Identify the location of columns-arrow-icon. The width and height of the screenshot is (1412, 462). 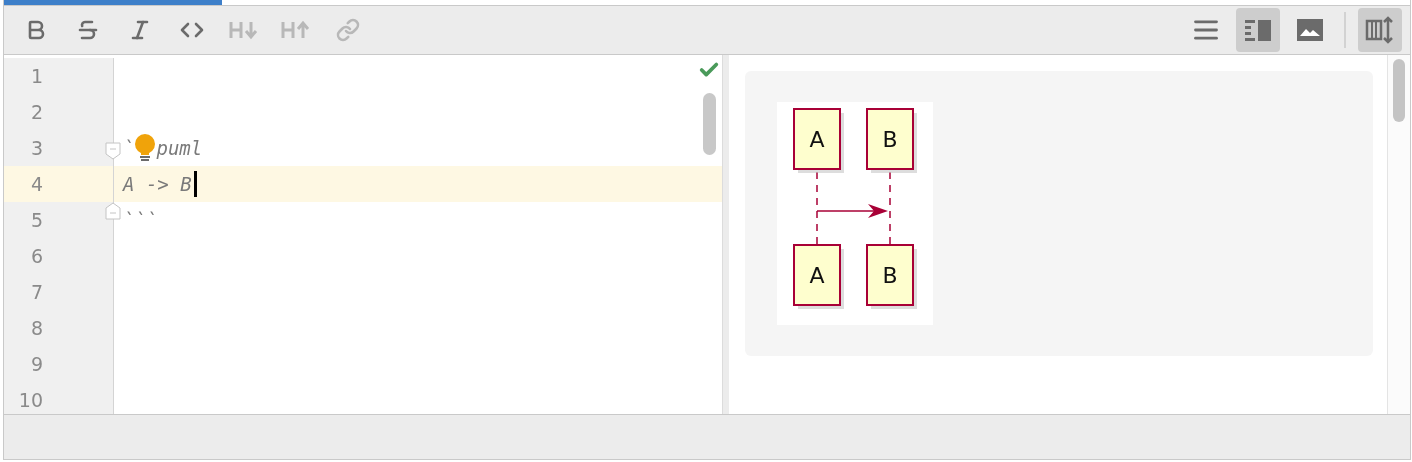
(1380, 30).